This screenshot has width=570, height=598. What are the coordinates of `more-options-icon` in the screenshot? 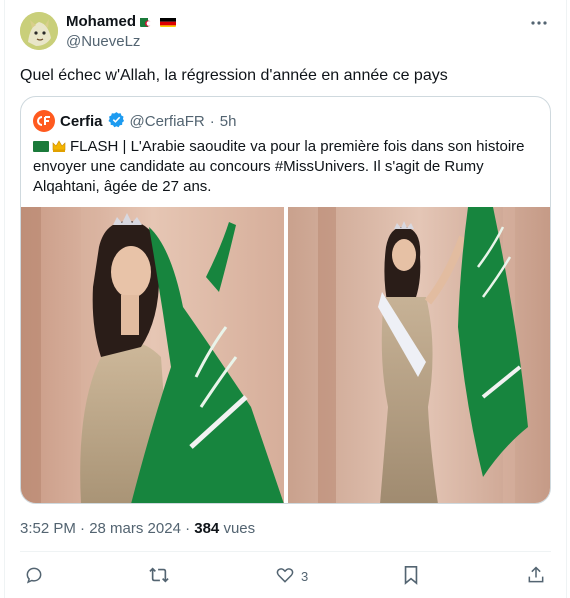 It's located at (539, 23).